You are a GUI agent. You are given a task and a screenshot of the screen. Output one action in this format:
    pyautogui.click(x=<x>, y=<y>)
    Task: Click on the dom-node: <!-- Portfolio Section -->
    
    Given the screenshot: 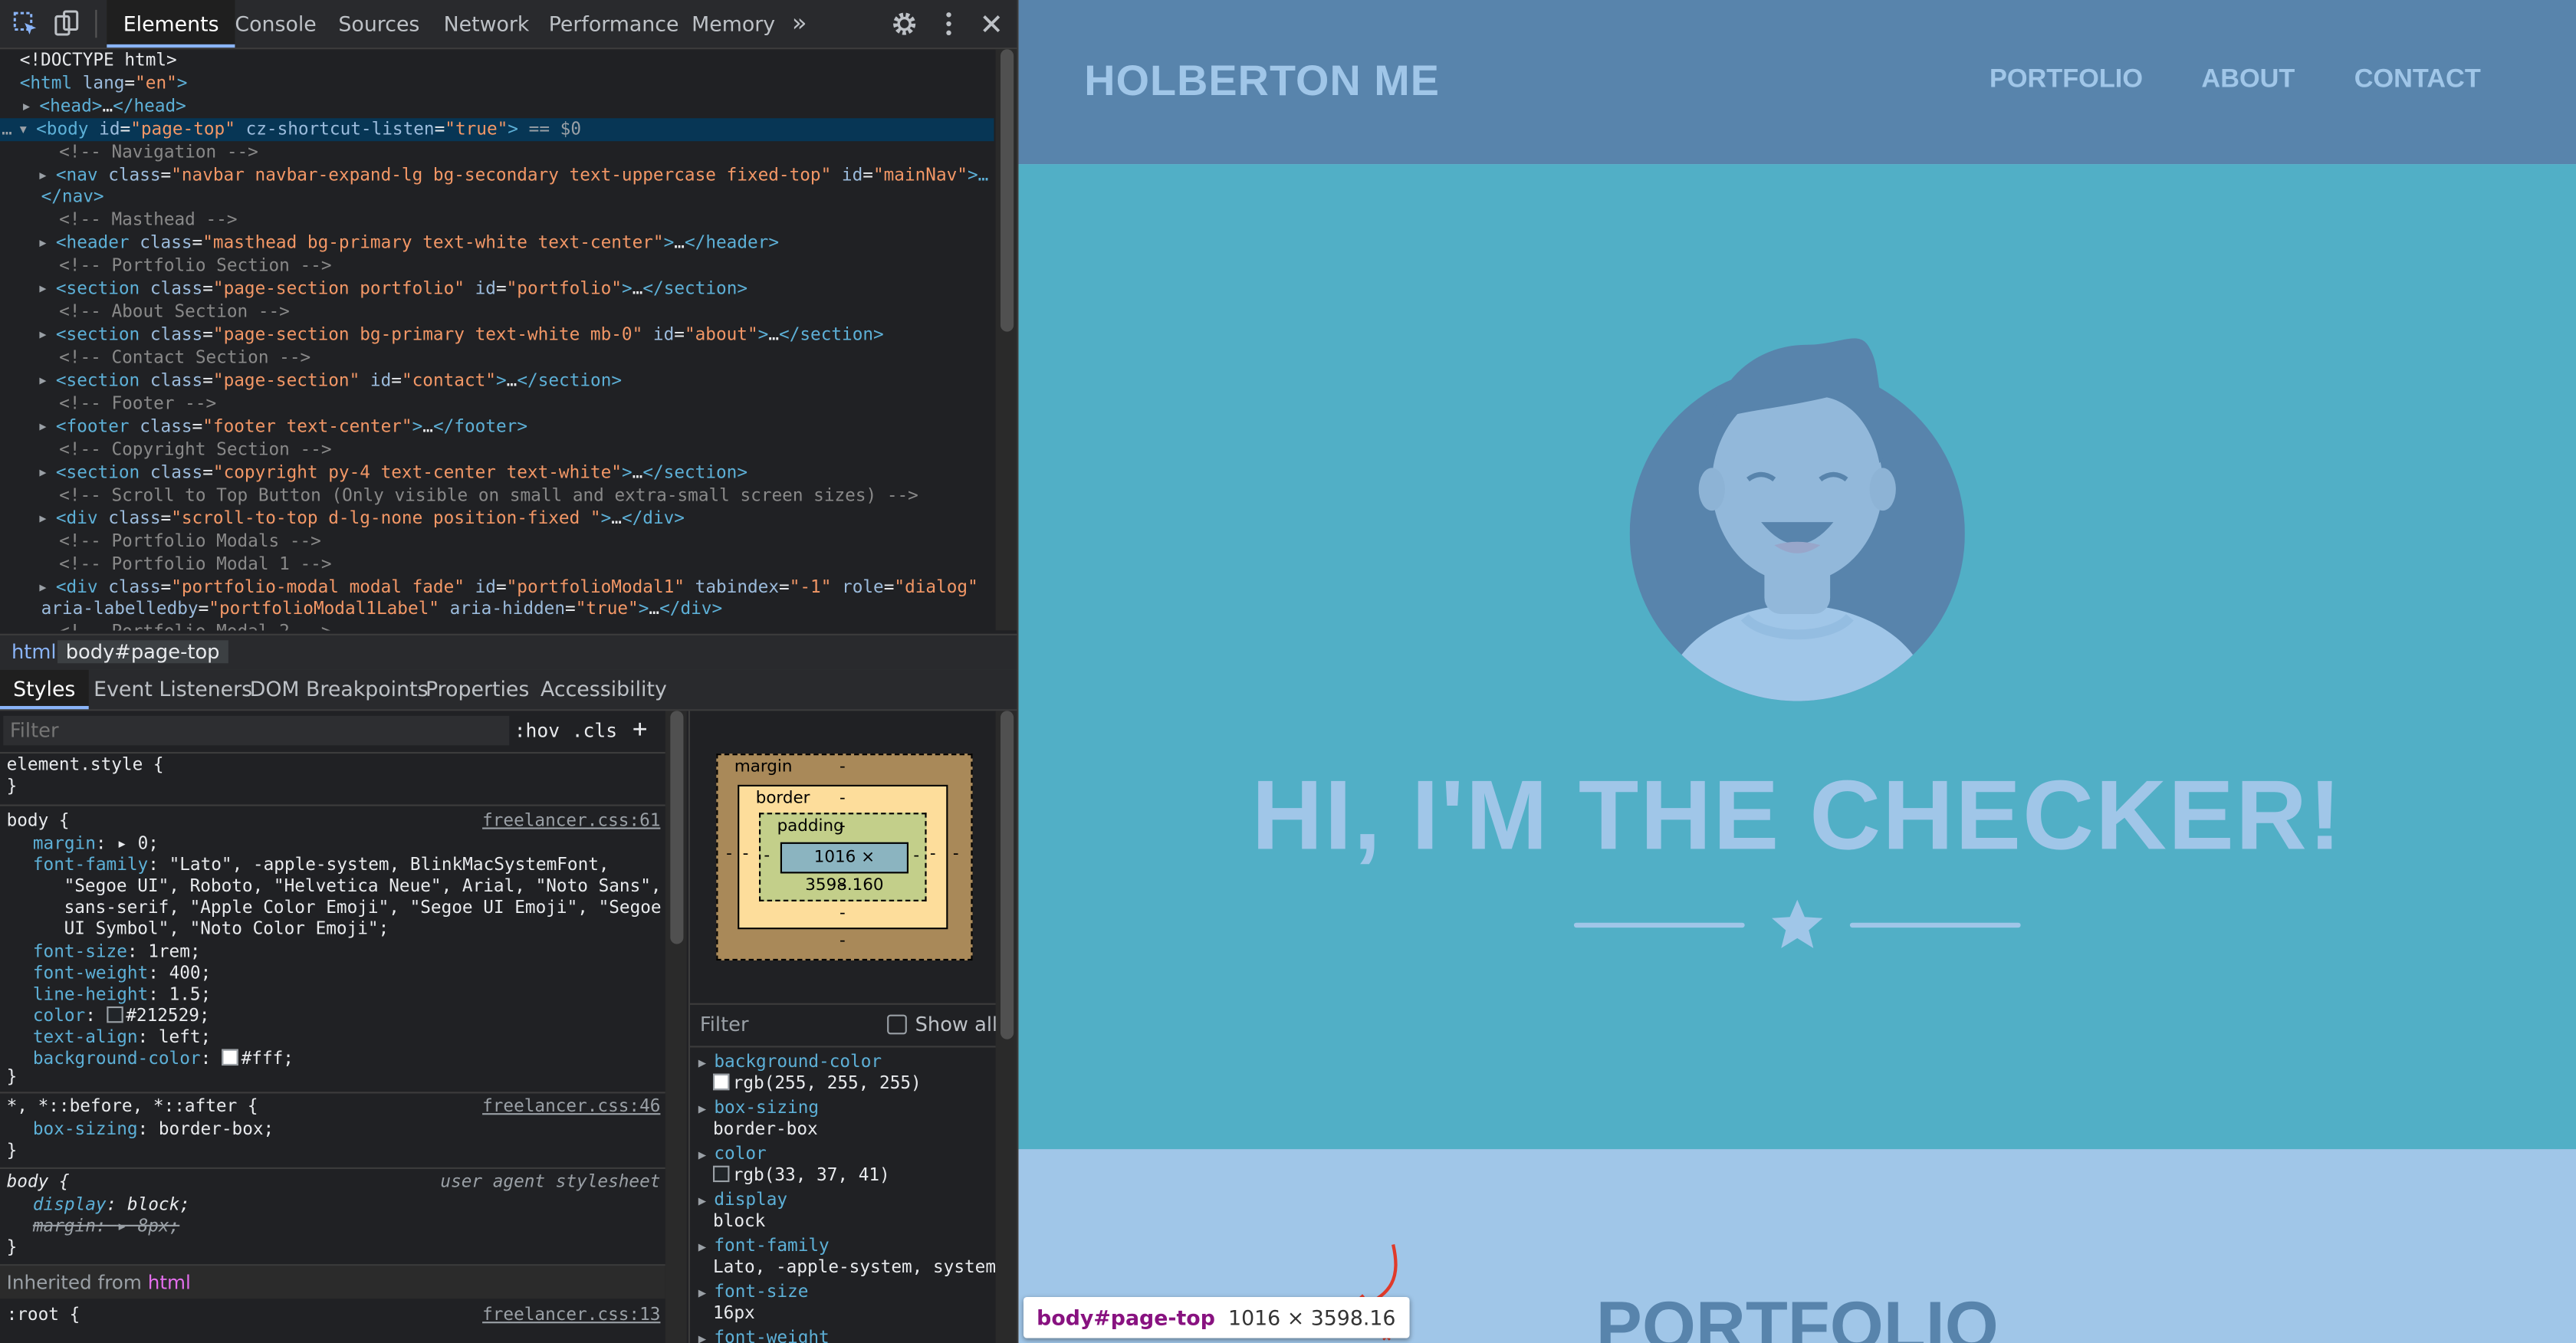 What is the action you would take?
    pyautogui.click(x=166, y=265)
    